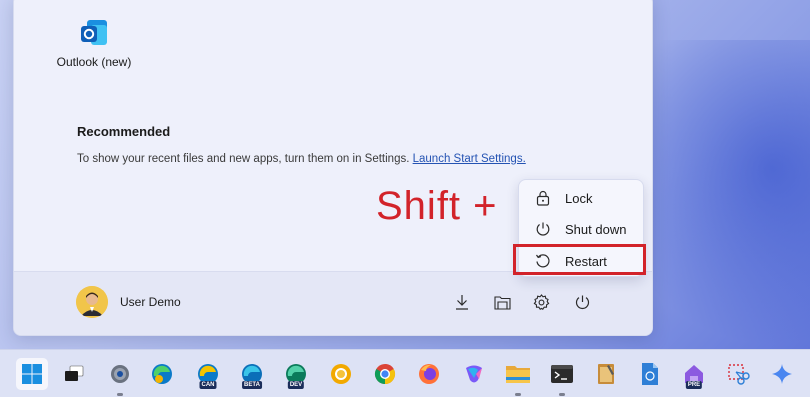 This screenshot has width=810, height=397. I want to click on taskbar-chrome-canary, so click(341, 374).